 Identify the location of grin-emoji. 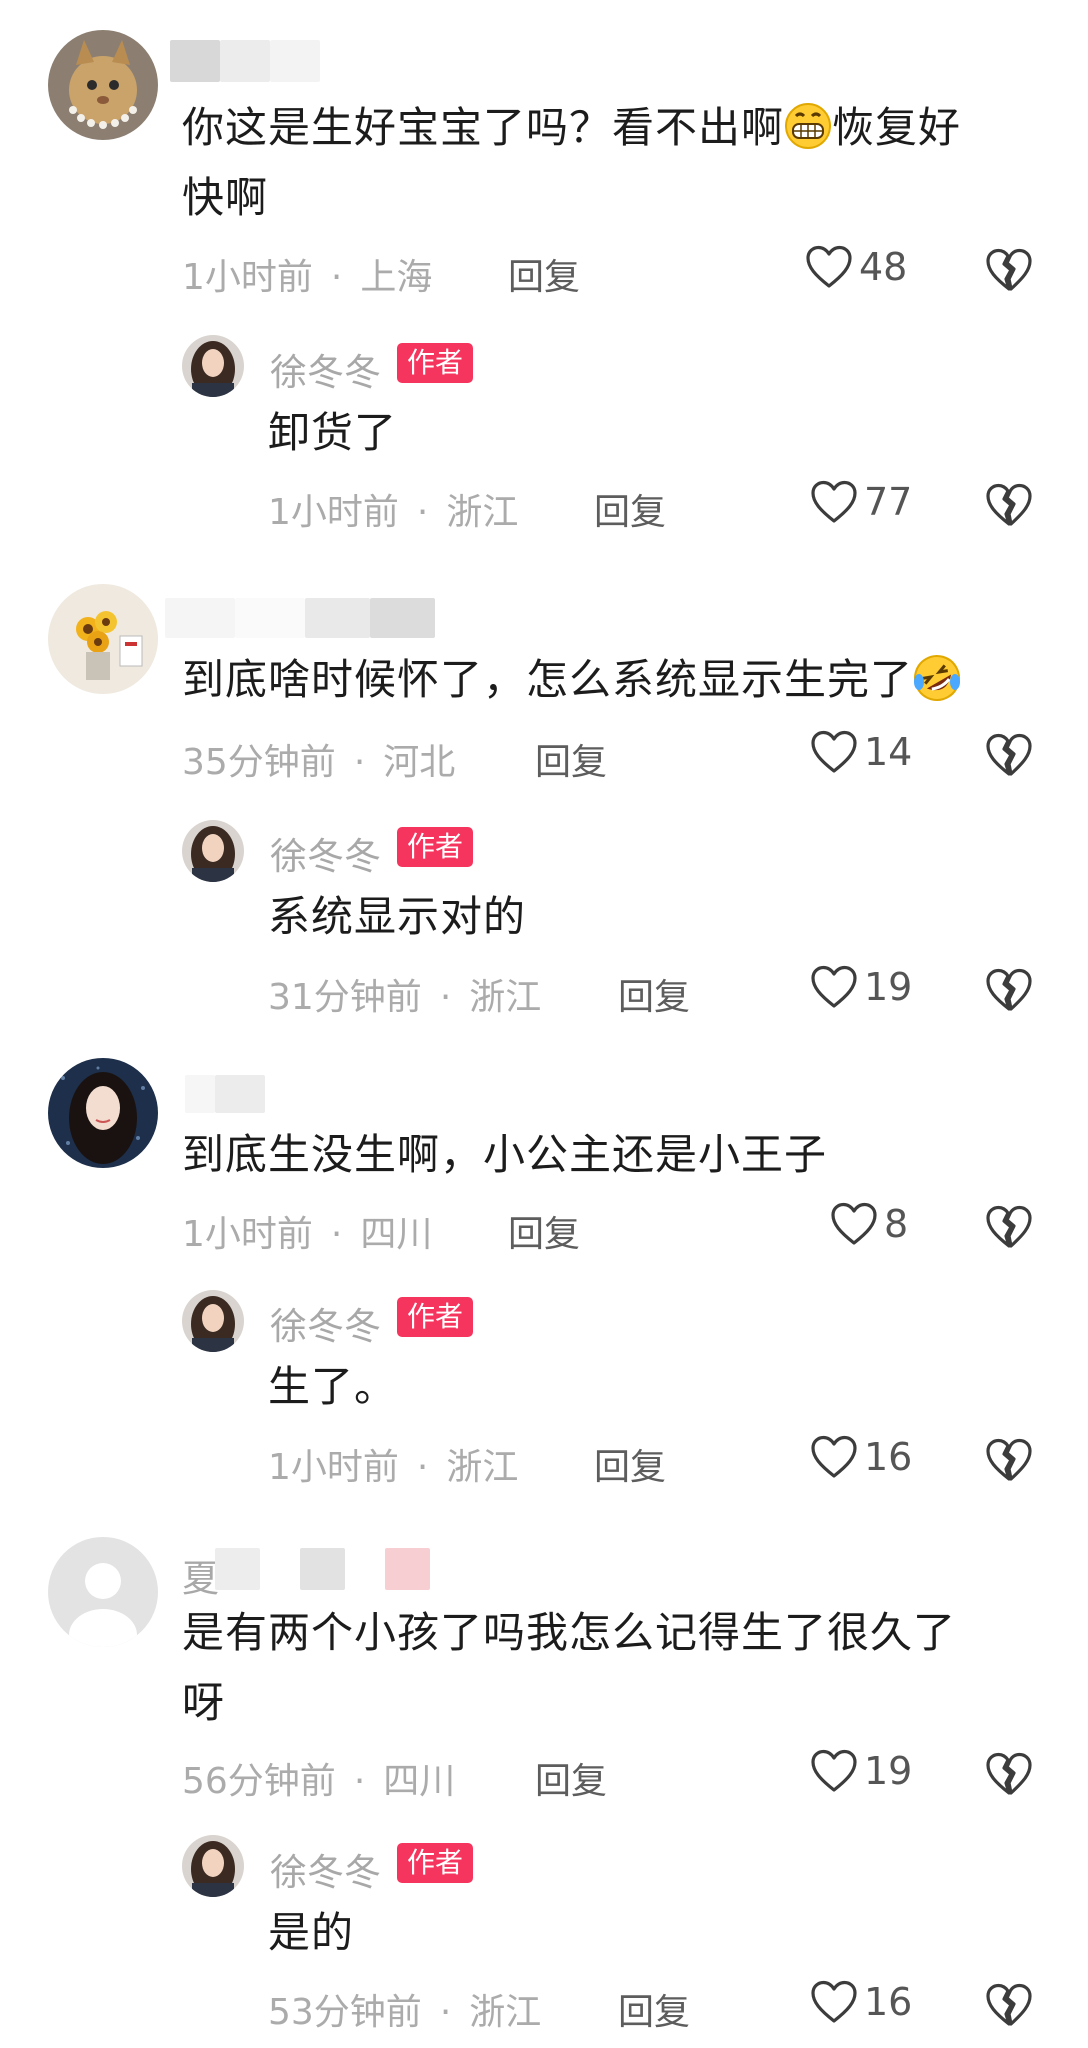
(808, 125).